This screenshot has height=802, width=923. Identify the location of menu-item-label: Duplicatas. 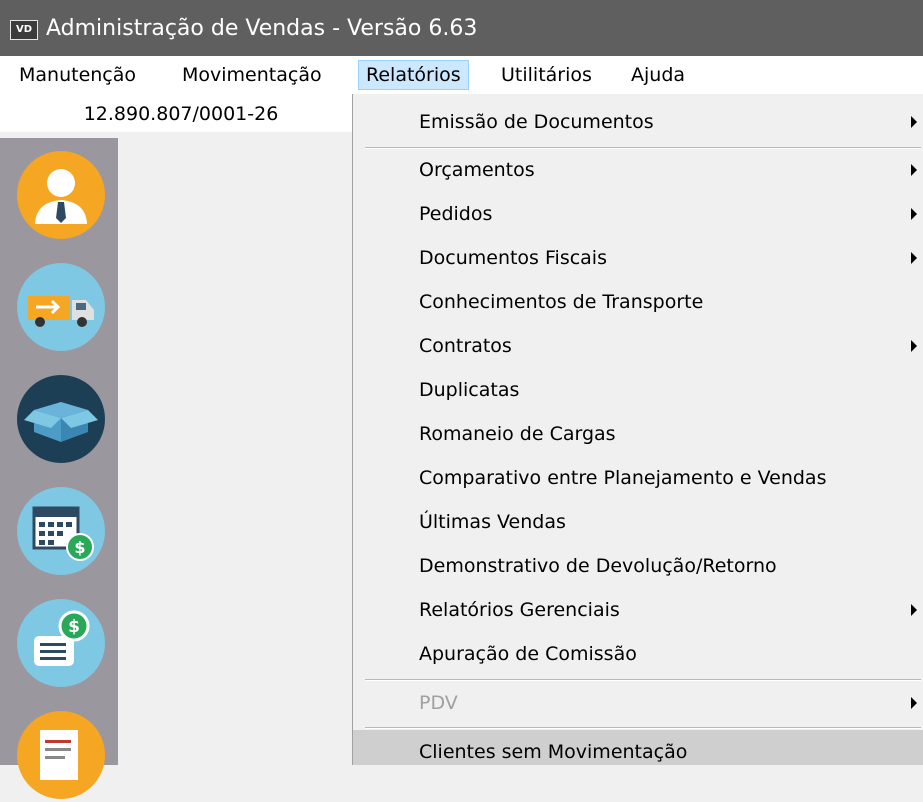
(469, 390).